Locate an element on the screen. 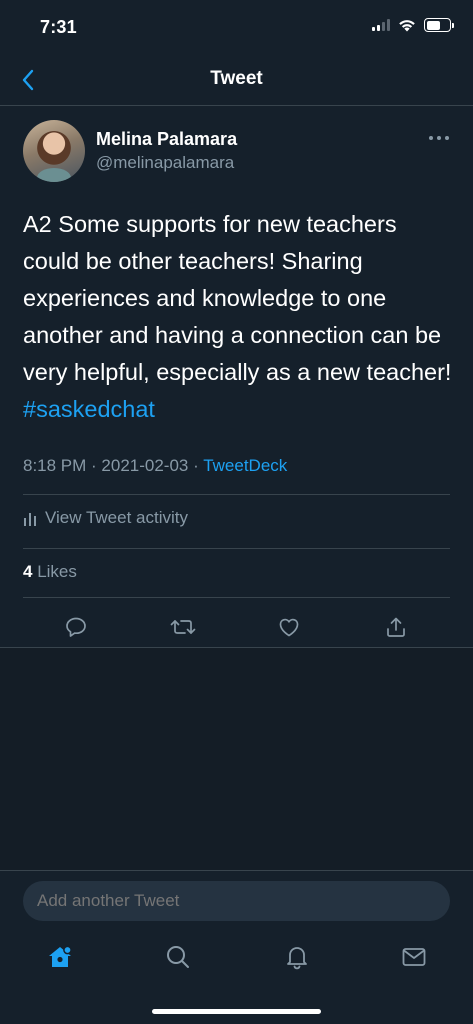 Image resolution: width=473 pixels, height=1024 pixels. tab-search is located at coordinates (178, 957).